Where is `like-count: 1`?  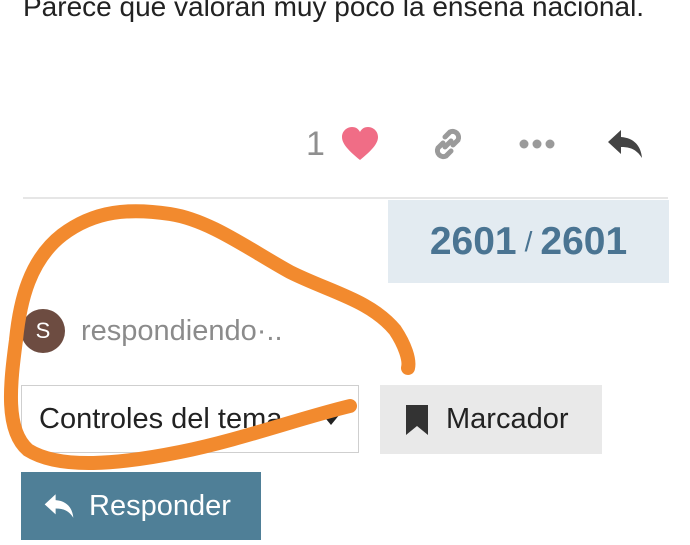
like-count: 1 is located at coordinates (315, 144).